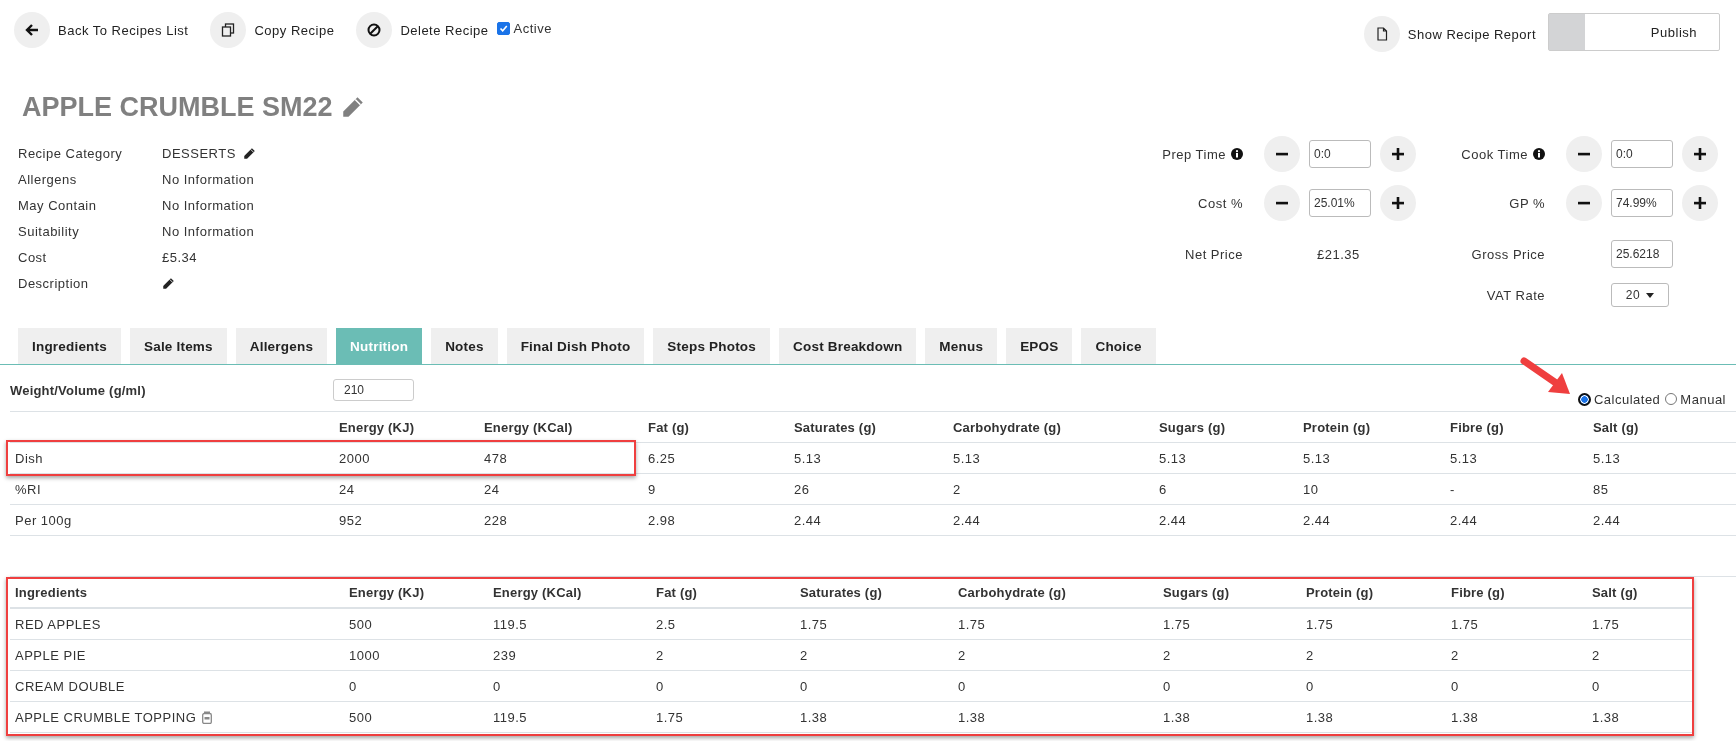 This screenshot has height=741, width=1736. I want to click on arrow-left-icon, so click(32, 30).